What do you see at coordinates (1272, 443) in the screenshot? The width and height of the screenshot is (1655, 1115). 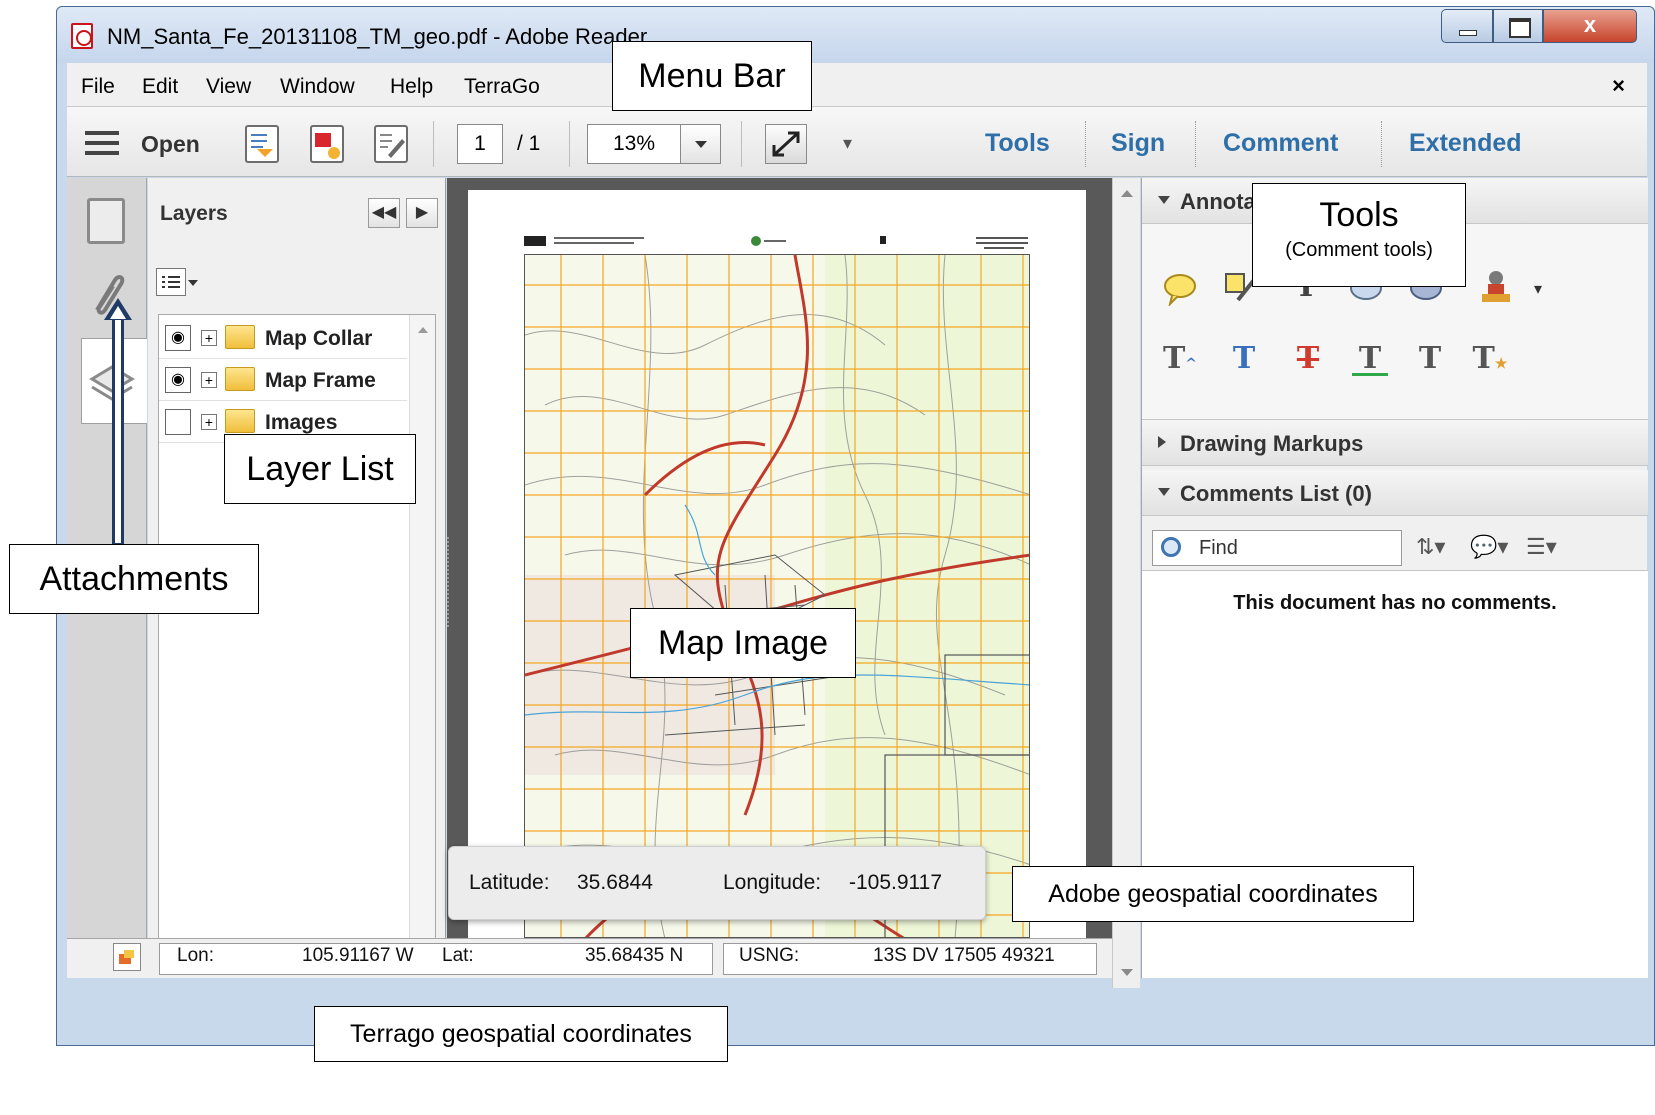 I see `drawing-markups-title: Drawing Markups` at bounding box center [1272, 443].